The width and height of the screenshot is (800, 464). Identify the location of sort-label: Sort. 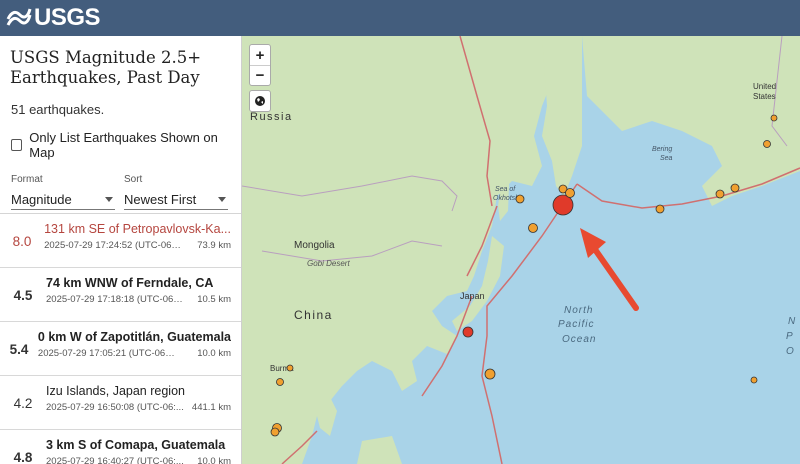
(133, 179).